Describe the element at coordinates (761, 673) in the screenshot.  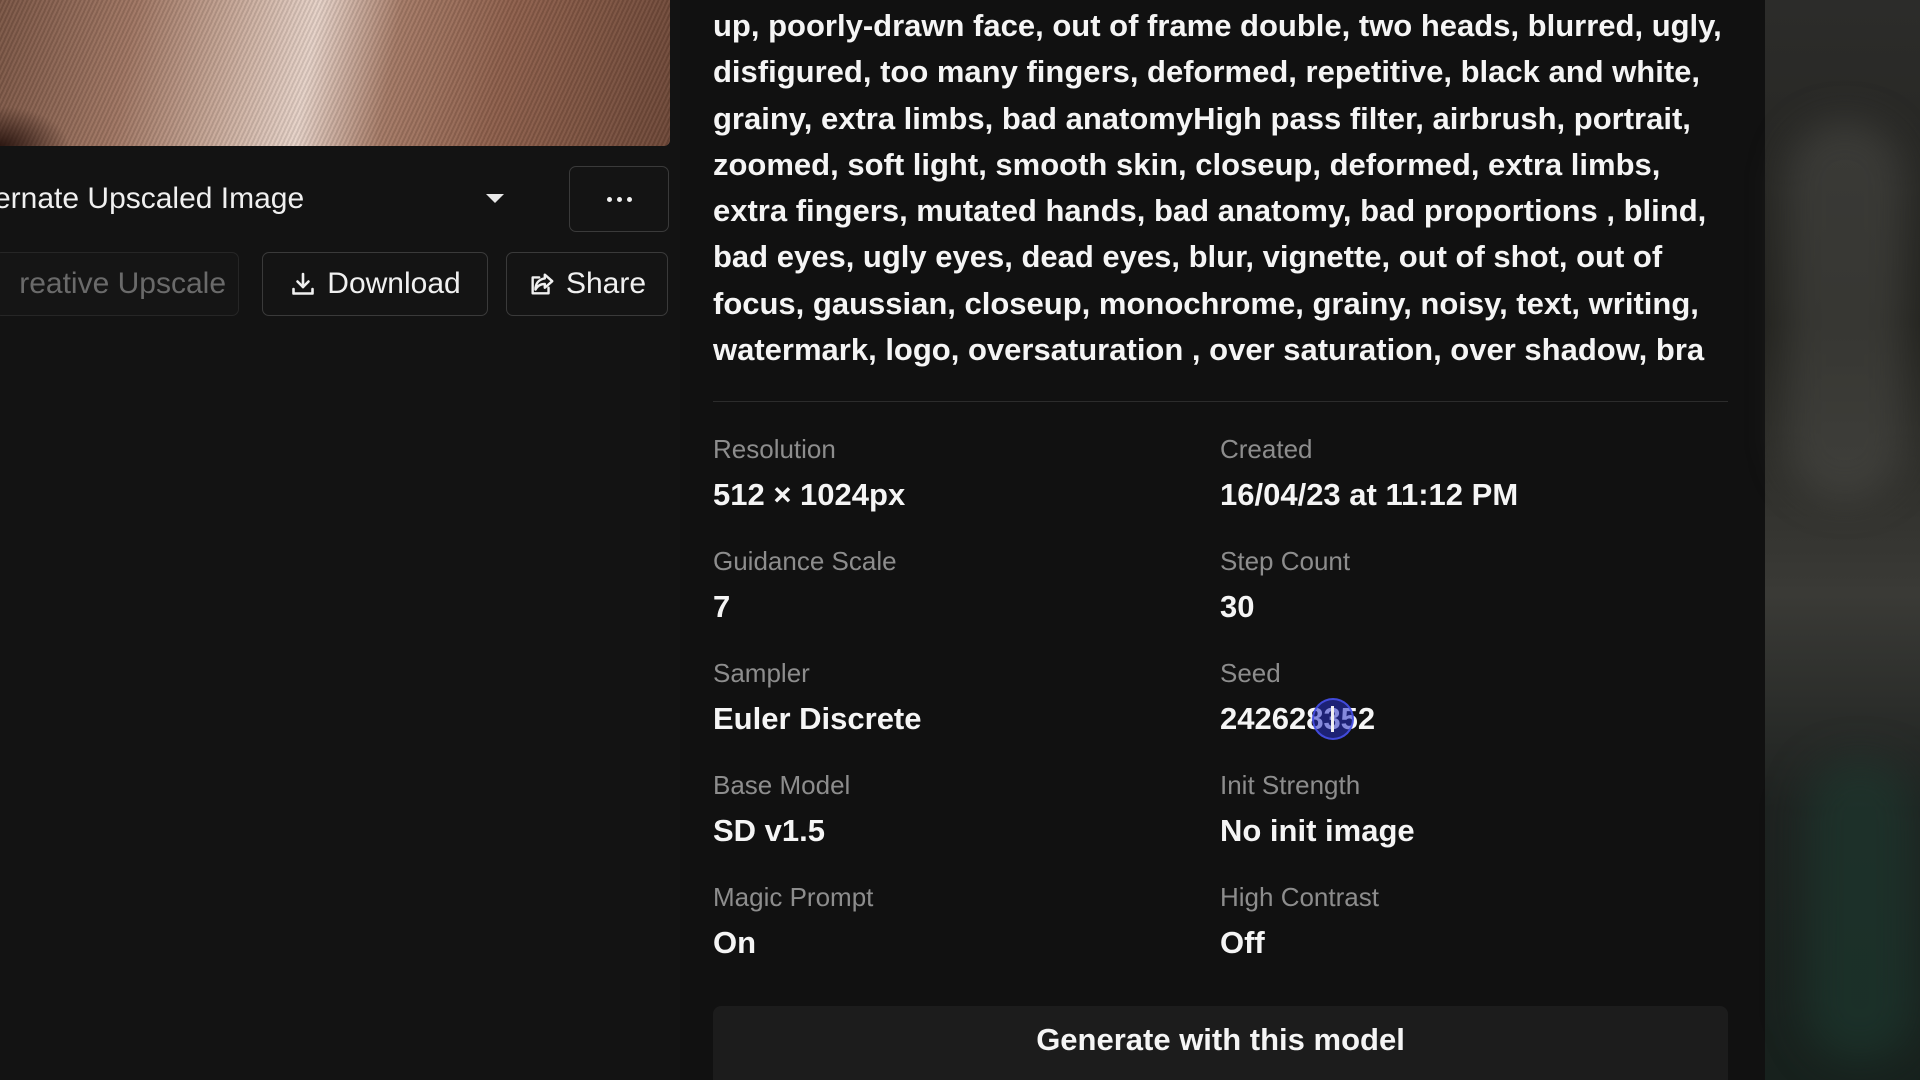
I see `detail-label: Sampler` at that location.